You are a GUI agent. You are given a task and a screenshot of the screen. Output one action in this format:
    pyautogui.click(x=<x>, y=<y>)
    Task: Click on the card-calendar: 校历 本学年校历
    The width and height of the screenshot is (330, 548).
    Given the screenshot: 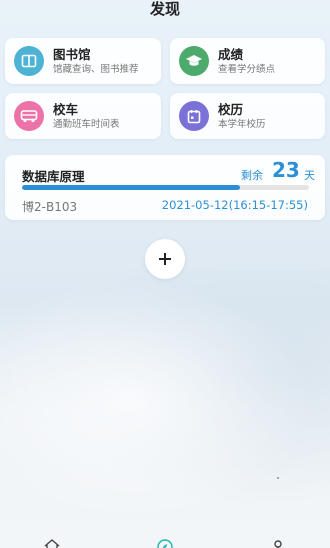 What is the action you would take?
    pyautogui.click(x=247, y=116)
    